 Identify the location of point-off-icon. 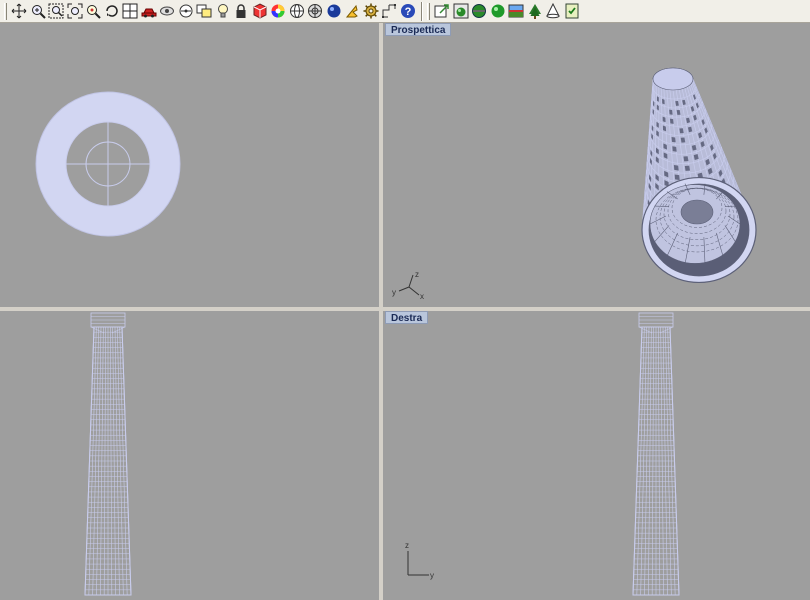
(186, 11).